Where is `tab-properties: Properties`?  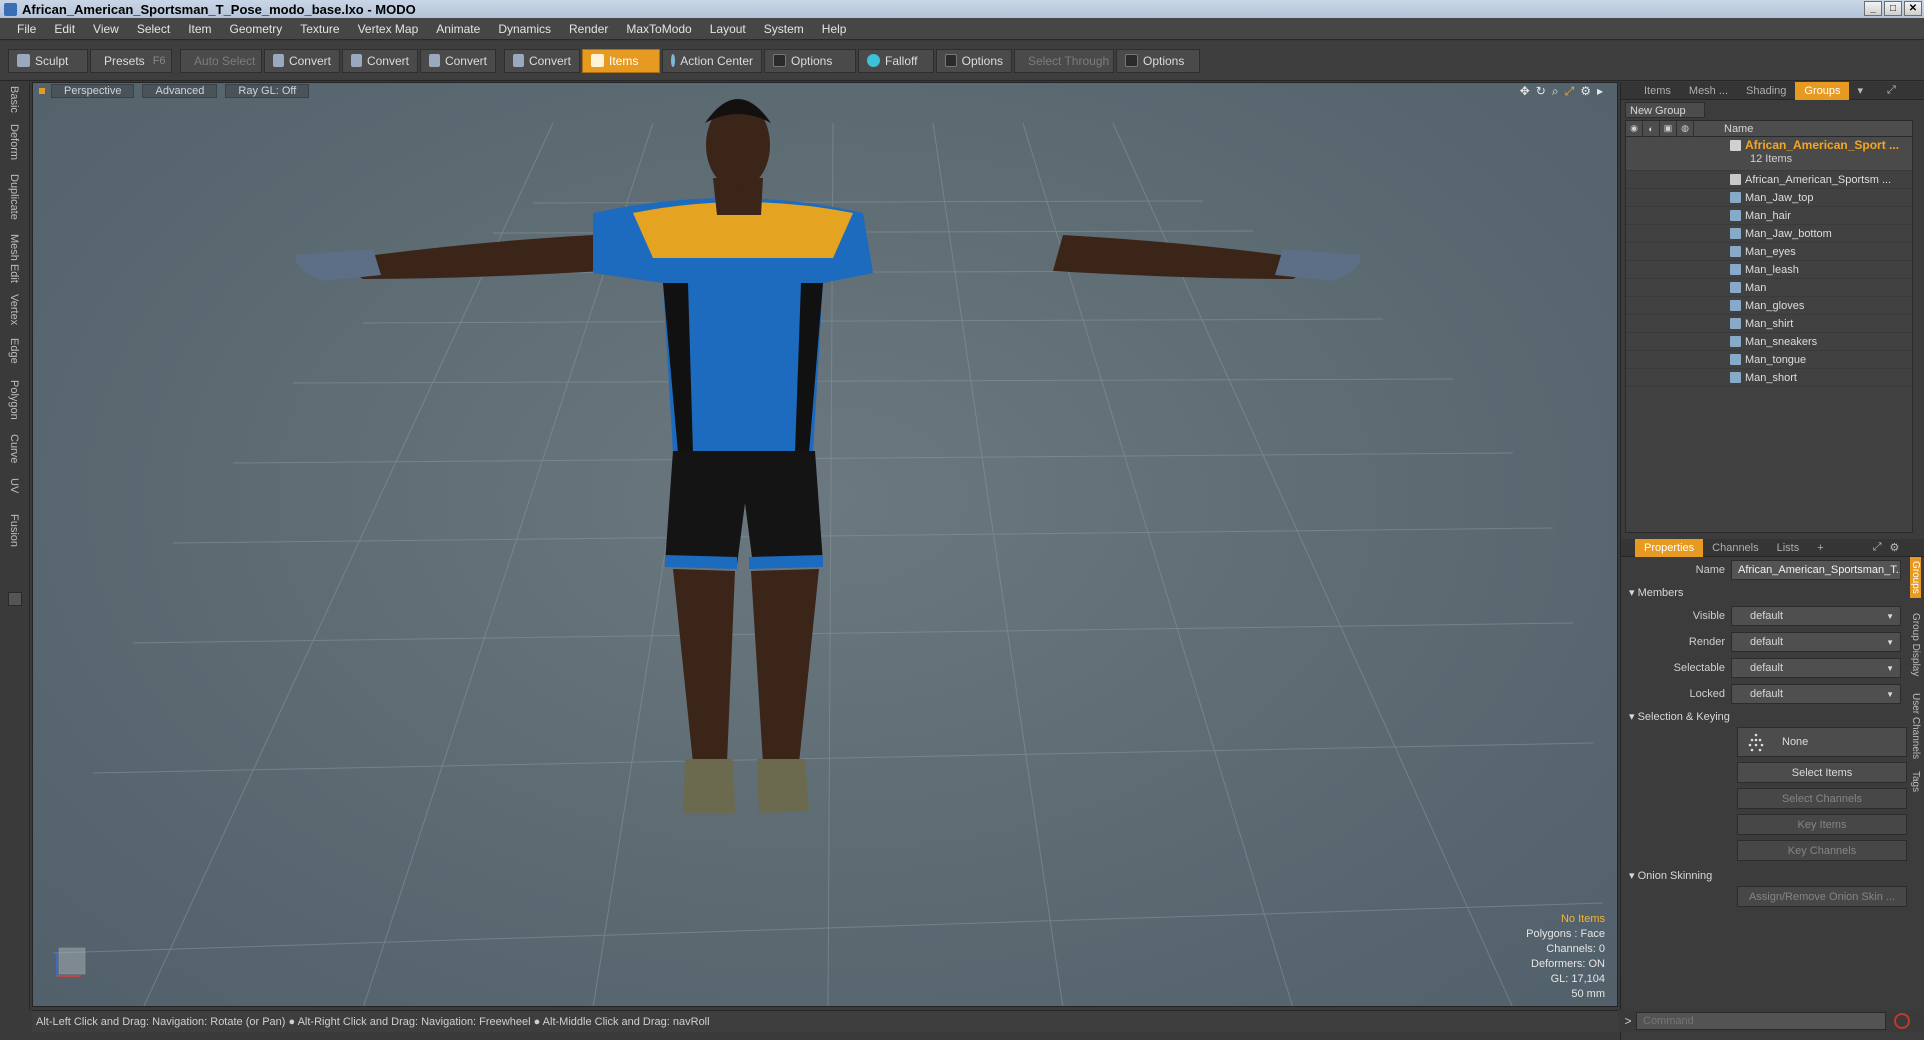 tab-properties: Properties is located at coordinates (1669, 547).